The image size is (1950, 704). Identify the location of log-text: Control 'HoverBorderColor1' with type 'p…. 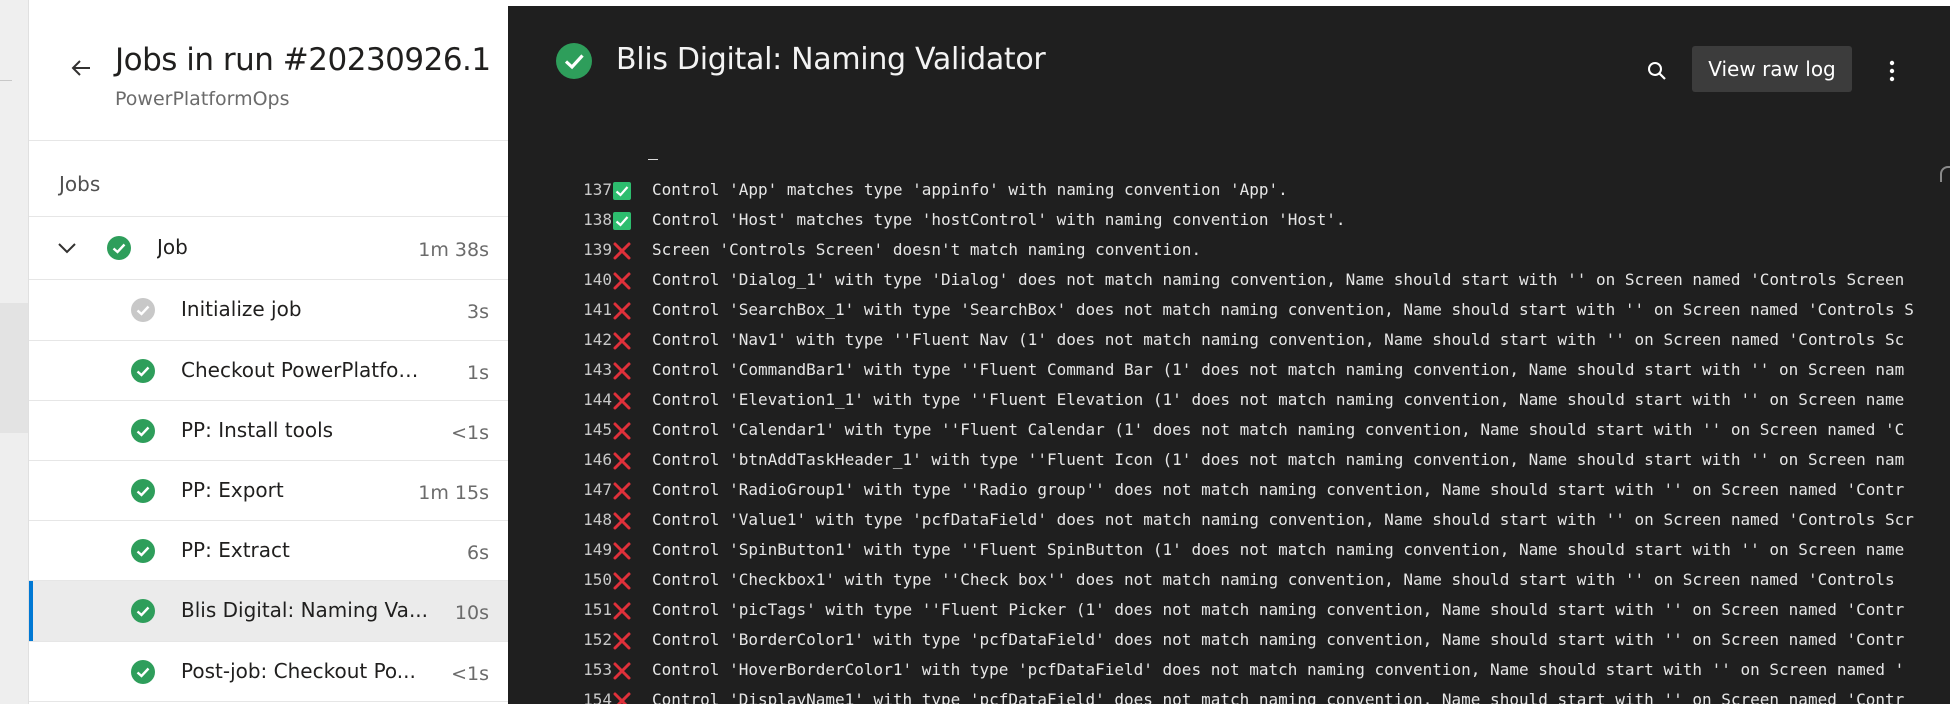
(1278, 669).